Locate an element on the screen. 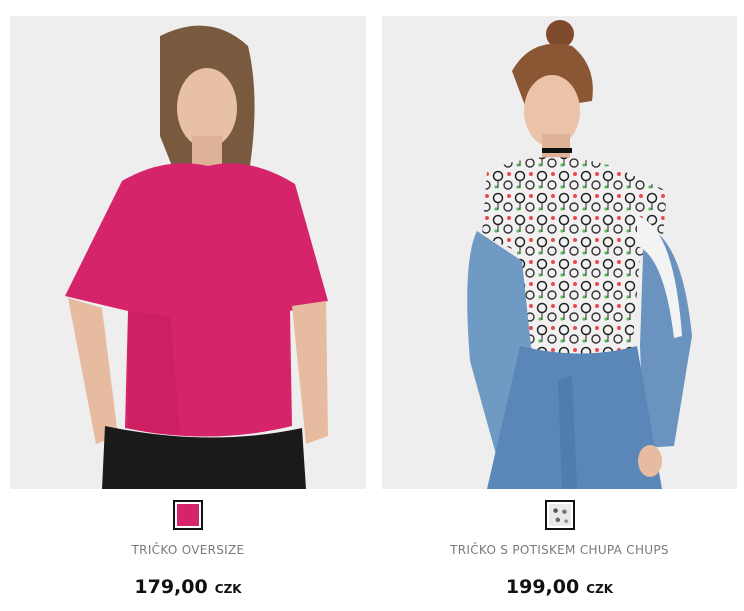 This screenshot has height=611, width=744. price-amount: 199,00 is located at coordinates (542, 587).